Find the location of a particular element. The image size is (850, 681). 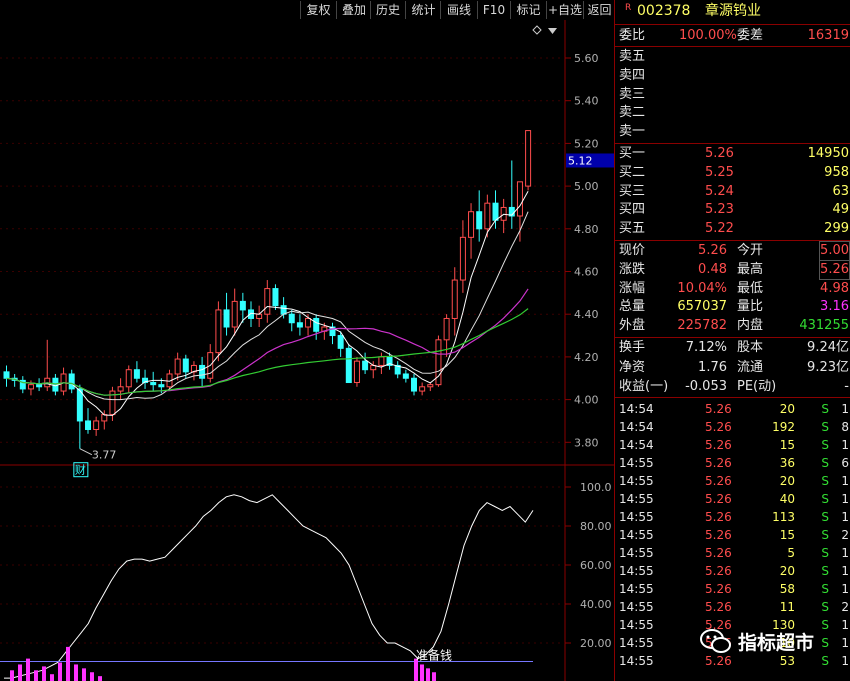

wb-value: 100.00% is located at coordinates (708, 35).